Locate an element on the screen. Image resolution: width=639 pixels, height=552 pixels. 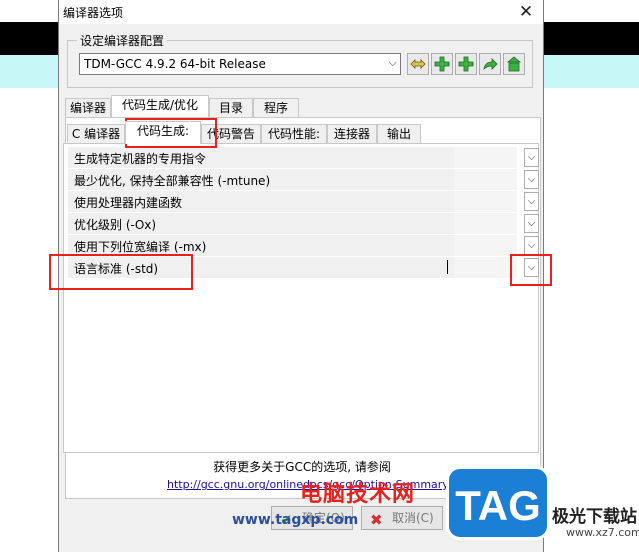
option-label: 优化级别 (-Ox) is located at coordinates (115, 225).